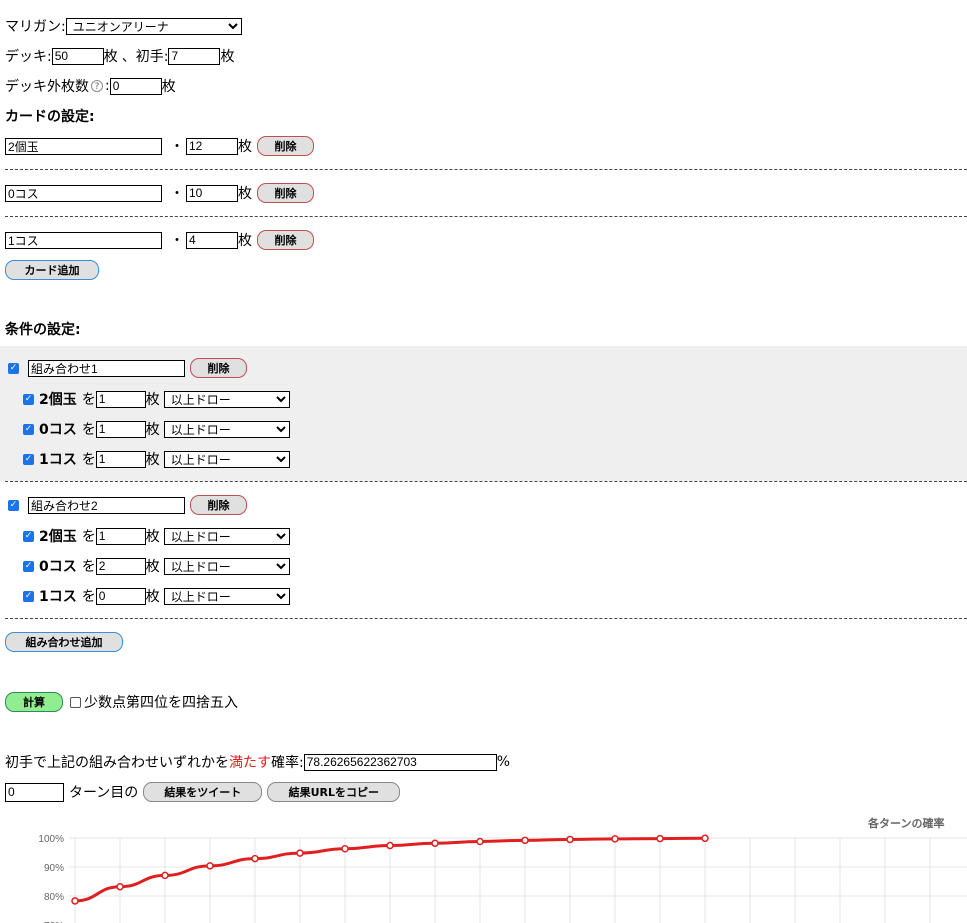 The width and height of the screenshot is (967, 923). I want to click on outside-row: デッキ外枚数 ? : 枚, so click(90, 86).